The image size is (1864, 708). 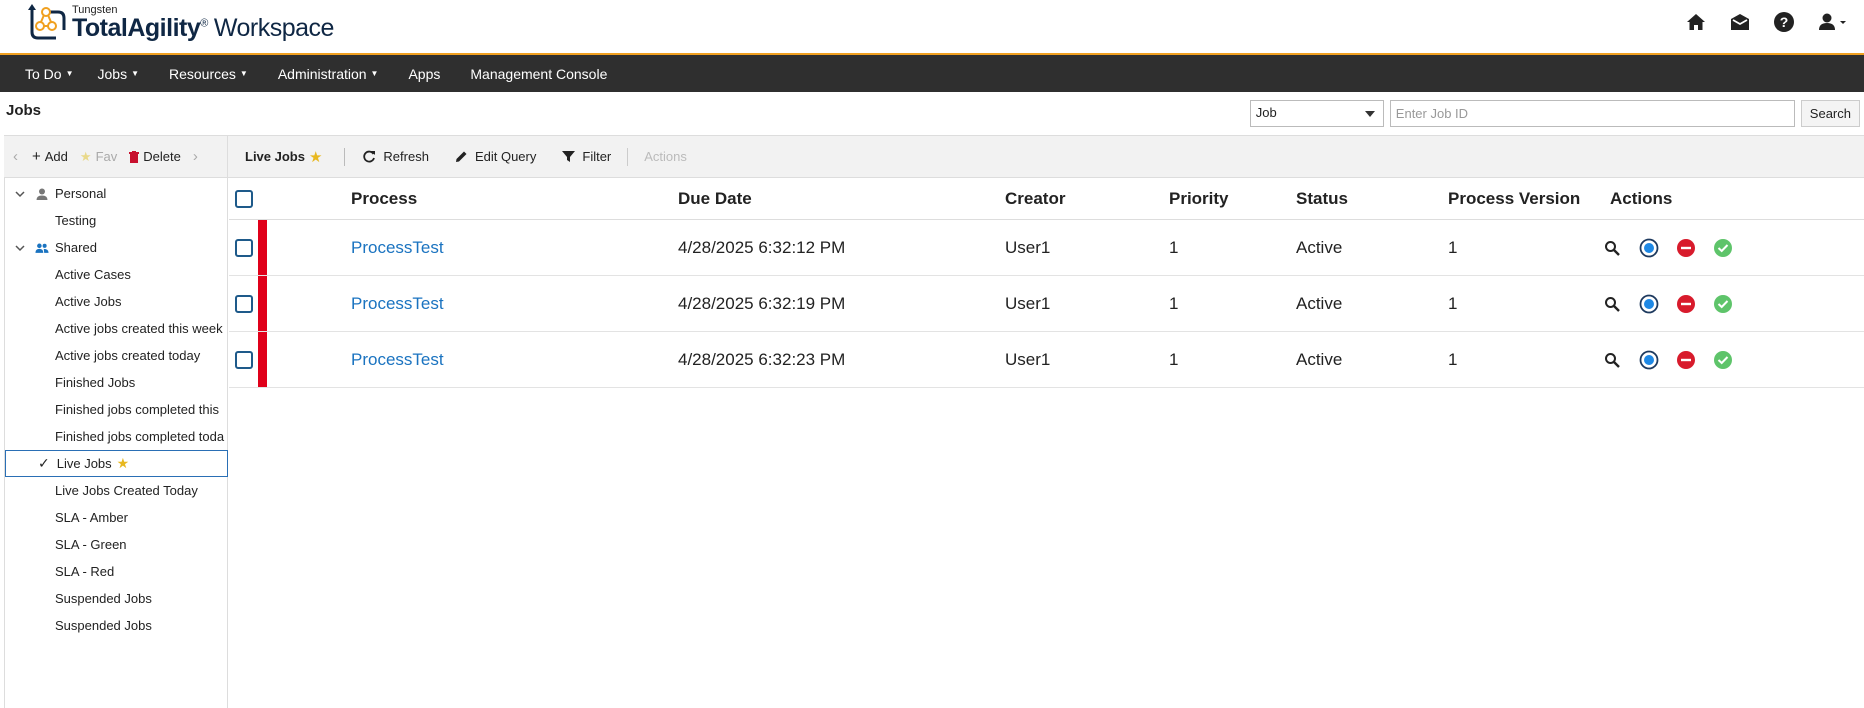 I want to click on sidebar-item-finished-jobs-today: Finished jobs completed toda, so click(x=116, y=436).